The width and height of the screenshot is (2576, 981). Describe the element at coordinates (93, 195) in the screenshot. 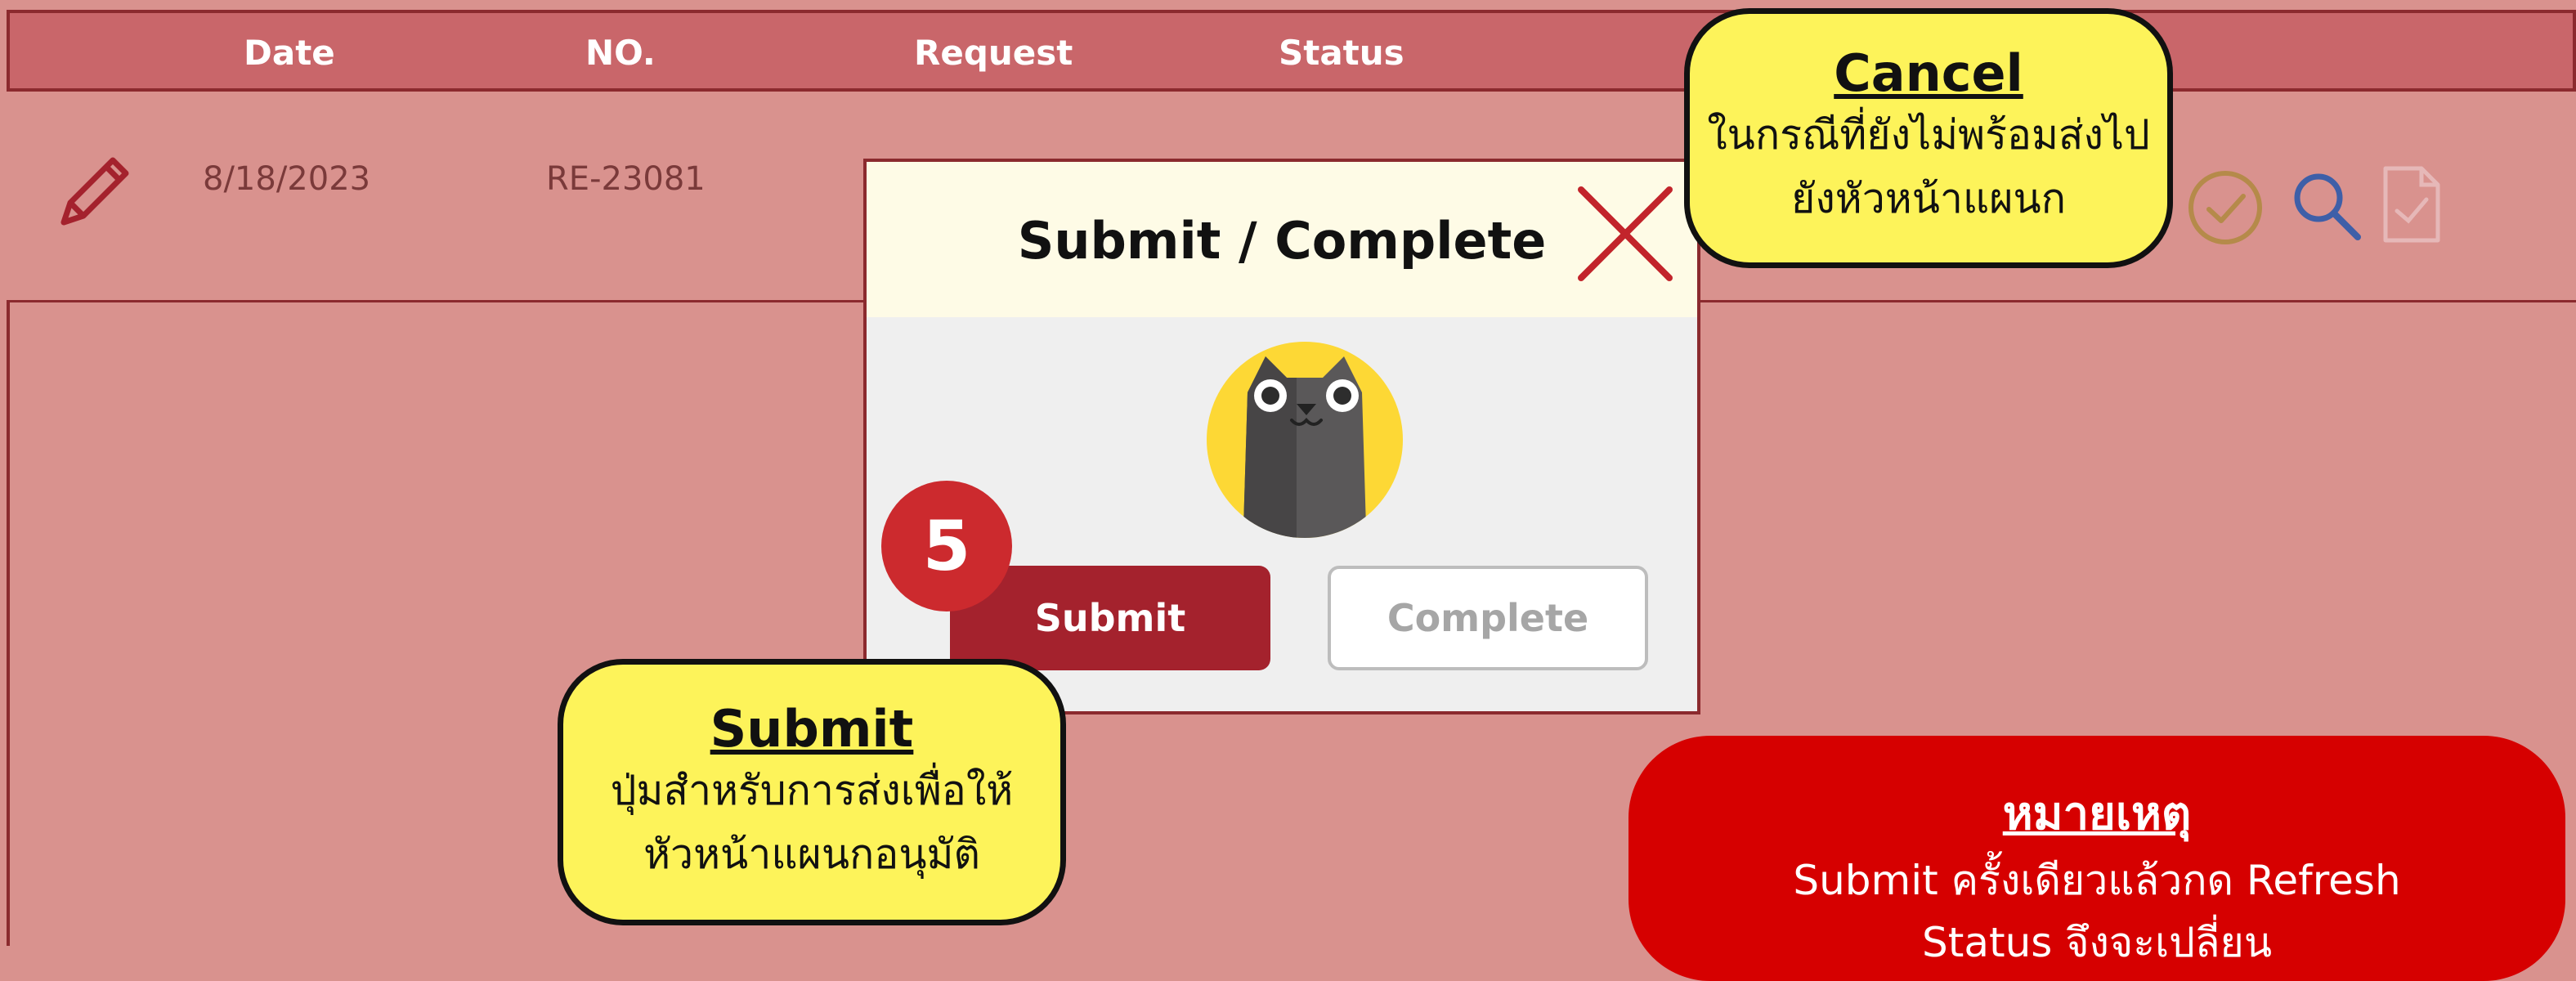

I see `pencil-icon` at that location.